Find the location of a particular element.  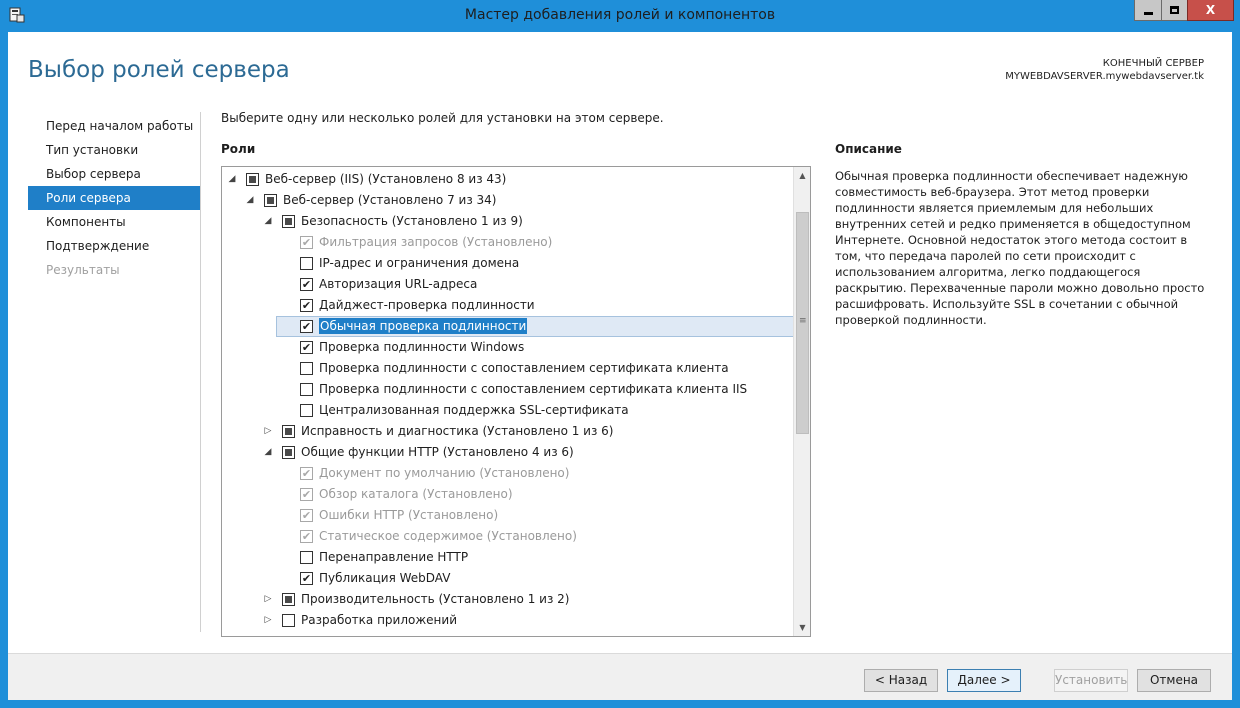

role-label: Авторизация URL-адреса is located at coordinates (398, 284).